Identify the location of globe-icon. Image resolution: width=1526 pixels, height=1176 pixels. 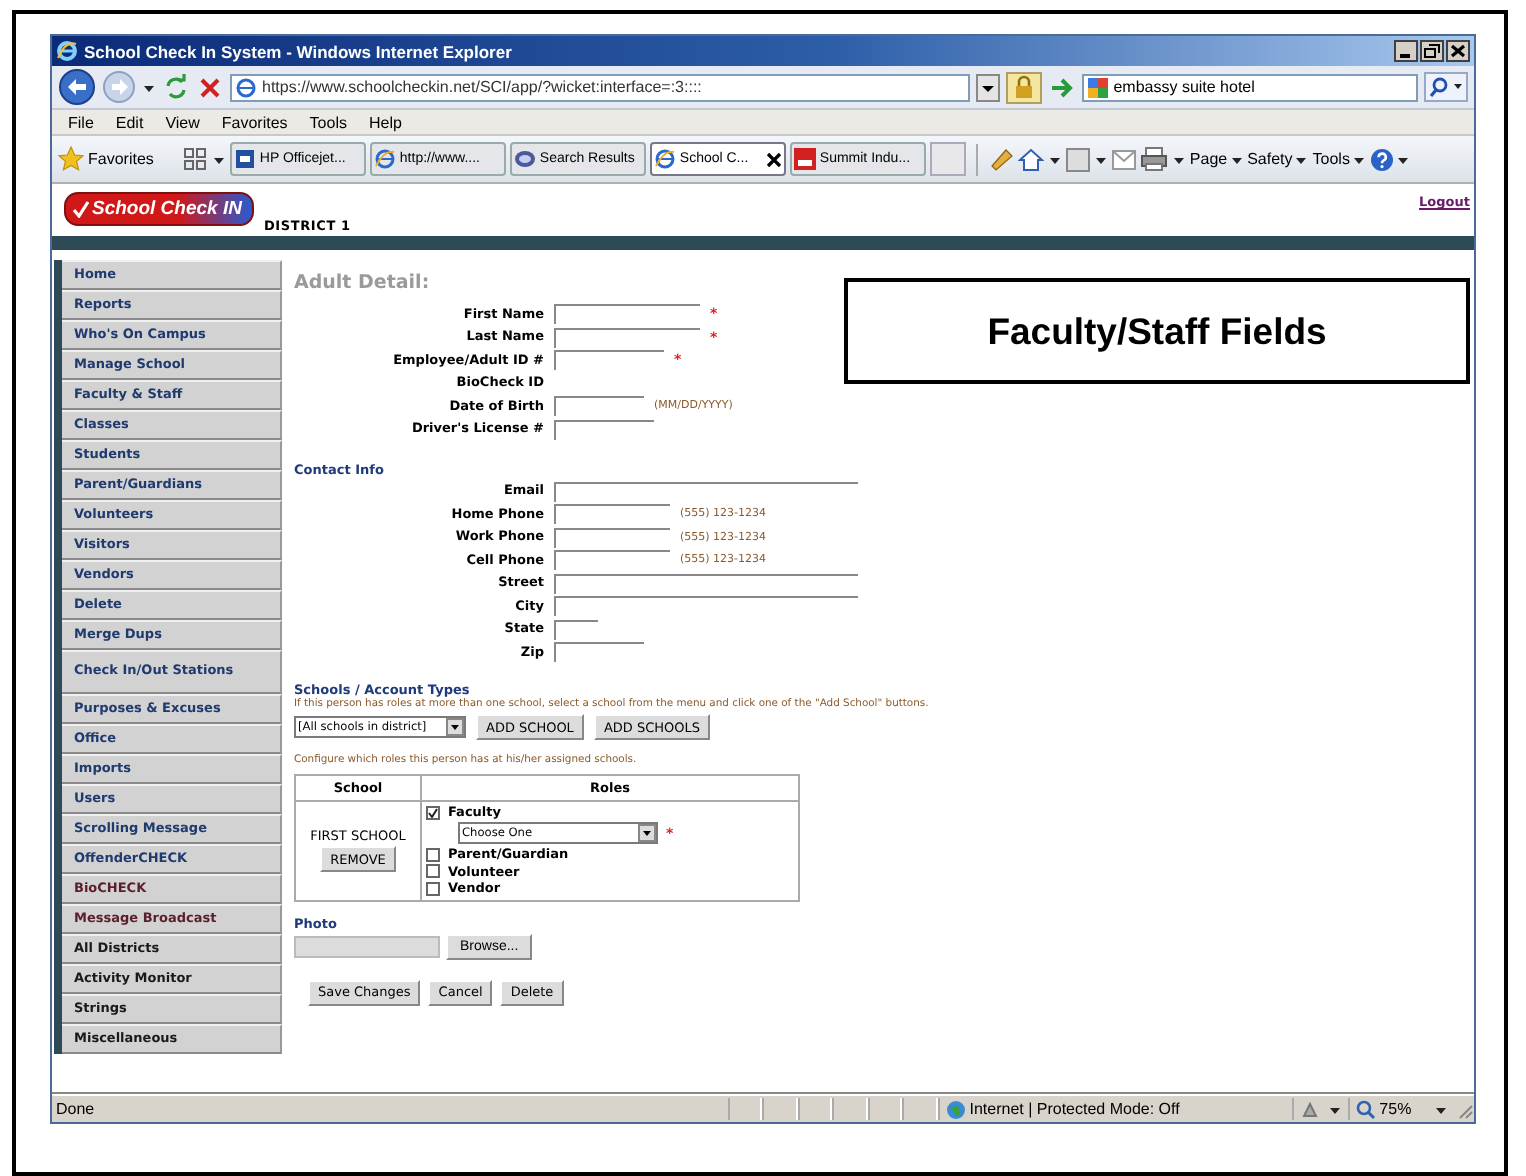
(955, 1109).